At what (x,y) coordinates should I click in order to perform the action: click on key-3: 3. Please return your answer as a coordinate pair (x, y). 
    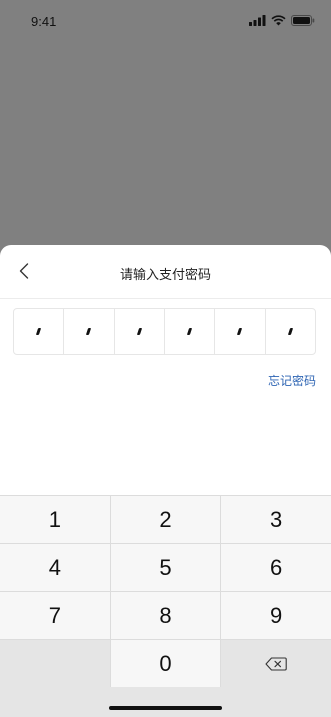
    Looking at the image, I should click on (276, 519).